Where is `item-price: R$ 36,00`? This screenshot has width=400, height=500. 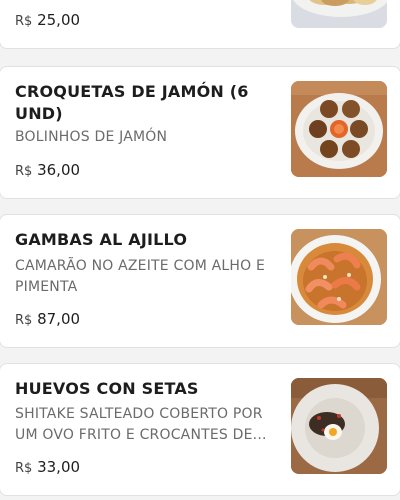
item-price: R$ 36,00 is located at coordinates (47, 171).